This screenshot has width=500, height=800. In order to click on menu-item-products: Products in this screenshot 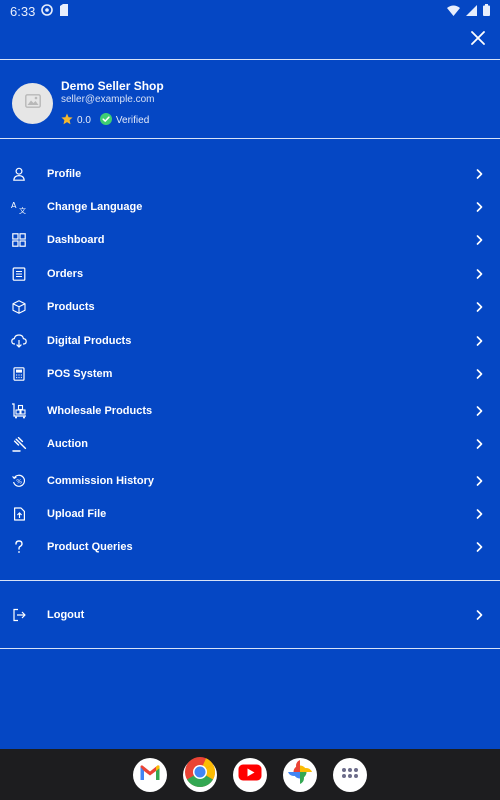, I will do `click(250, 307)`.